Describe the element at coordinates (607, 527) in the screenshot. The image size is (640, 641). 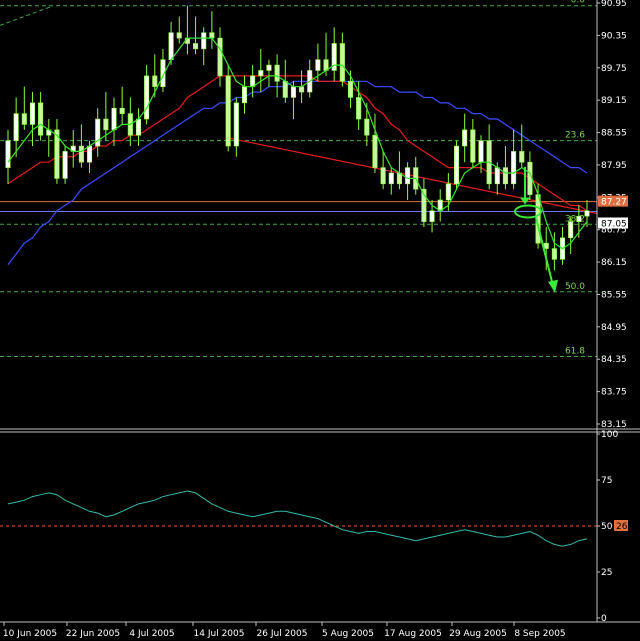
I see `rsi-tick-label: 50` at that location.